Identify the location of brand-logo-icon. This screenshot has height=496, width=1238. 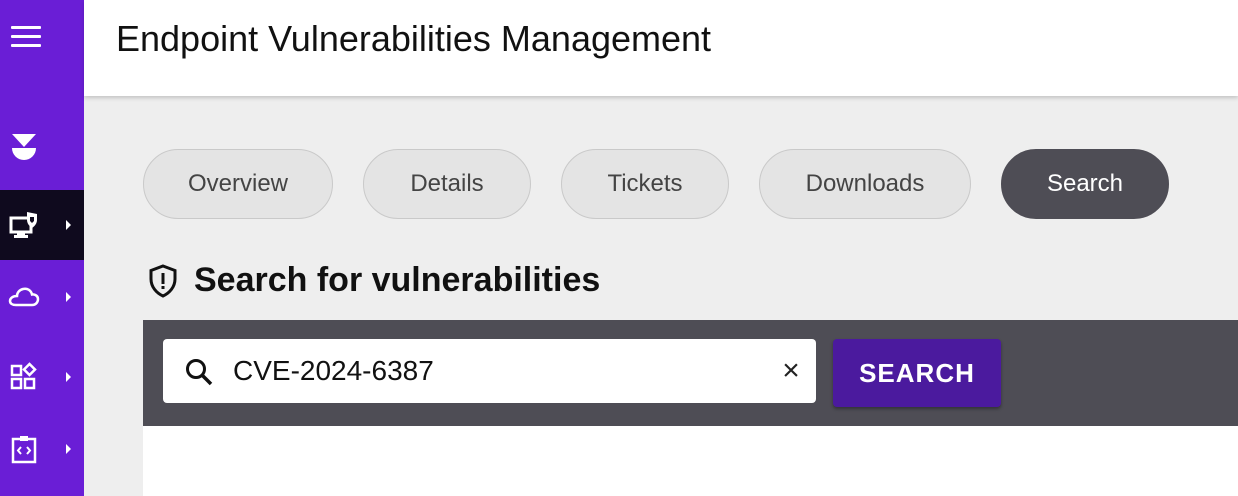
(24, 147).